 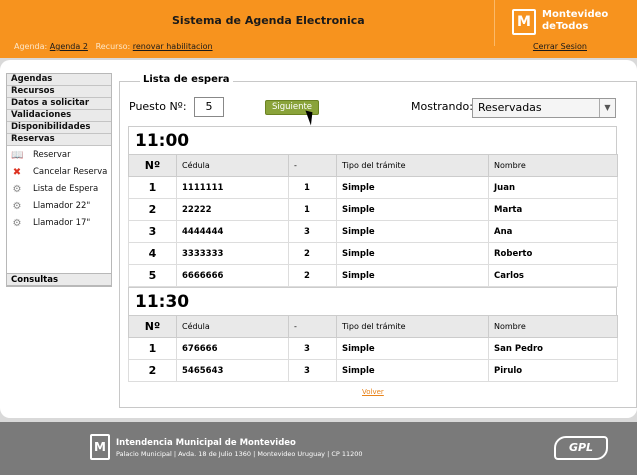 I want to click on volver-link: Volver, so click(x=373, y=392).